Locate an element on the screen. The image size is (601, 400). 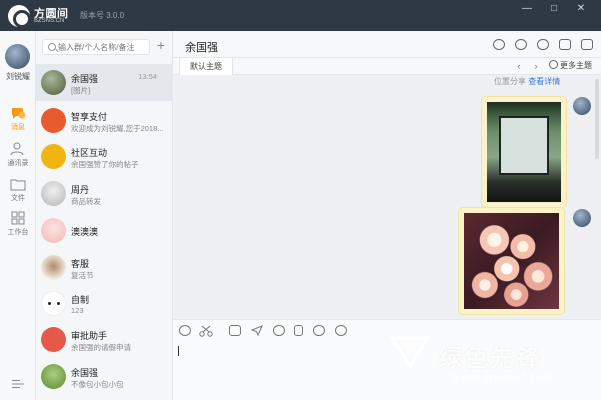
clock-icon is located at coordinates (341, 330).